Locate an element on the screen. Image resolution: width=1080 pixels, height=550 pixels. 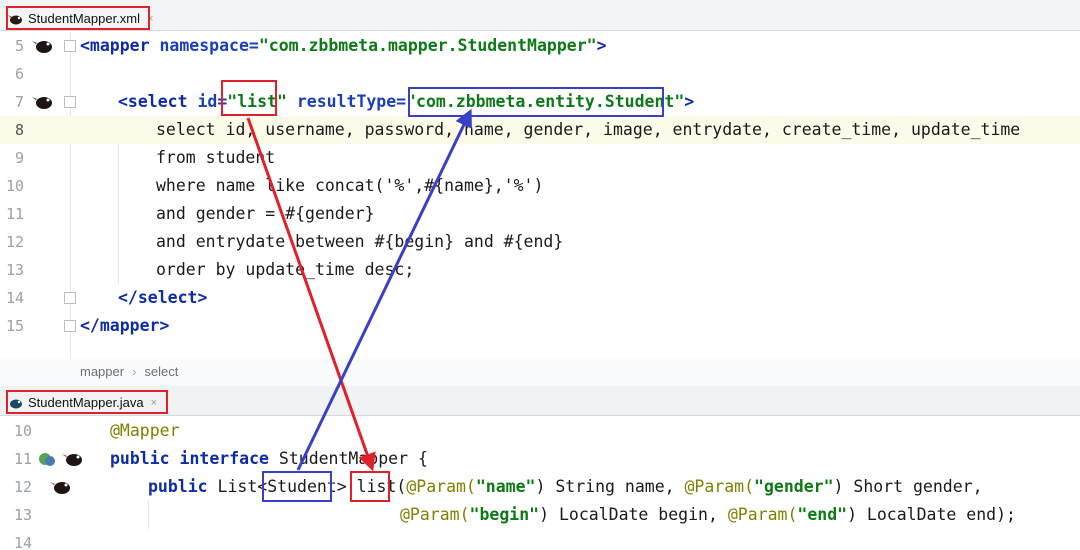
code-text: order by update_time desc; is located at coordinates (285, 269).